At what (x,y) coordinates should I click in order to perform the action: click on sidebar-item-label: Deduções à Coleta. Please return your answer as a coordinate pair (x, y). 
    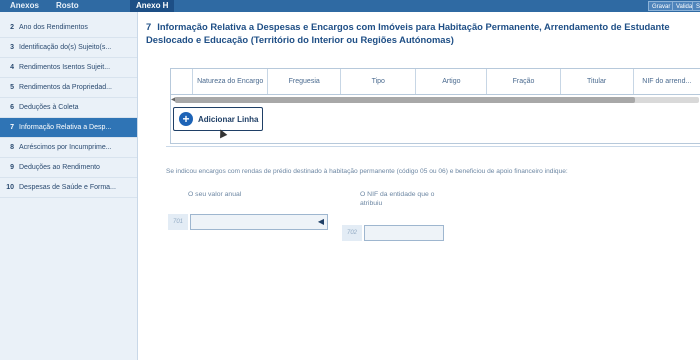
    Looking at the image, I should click on (49, 107).